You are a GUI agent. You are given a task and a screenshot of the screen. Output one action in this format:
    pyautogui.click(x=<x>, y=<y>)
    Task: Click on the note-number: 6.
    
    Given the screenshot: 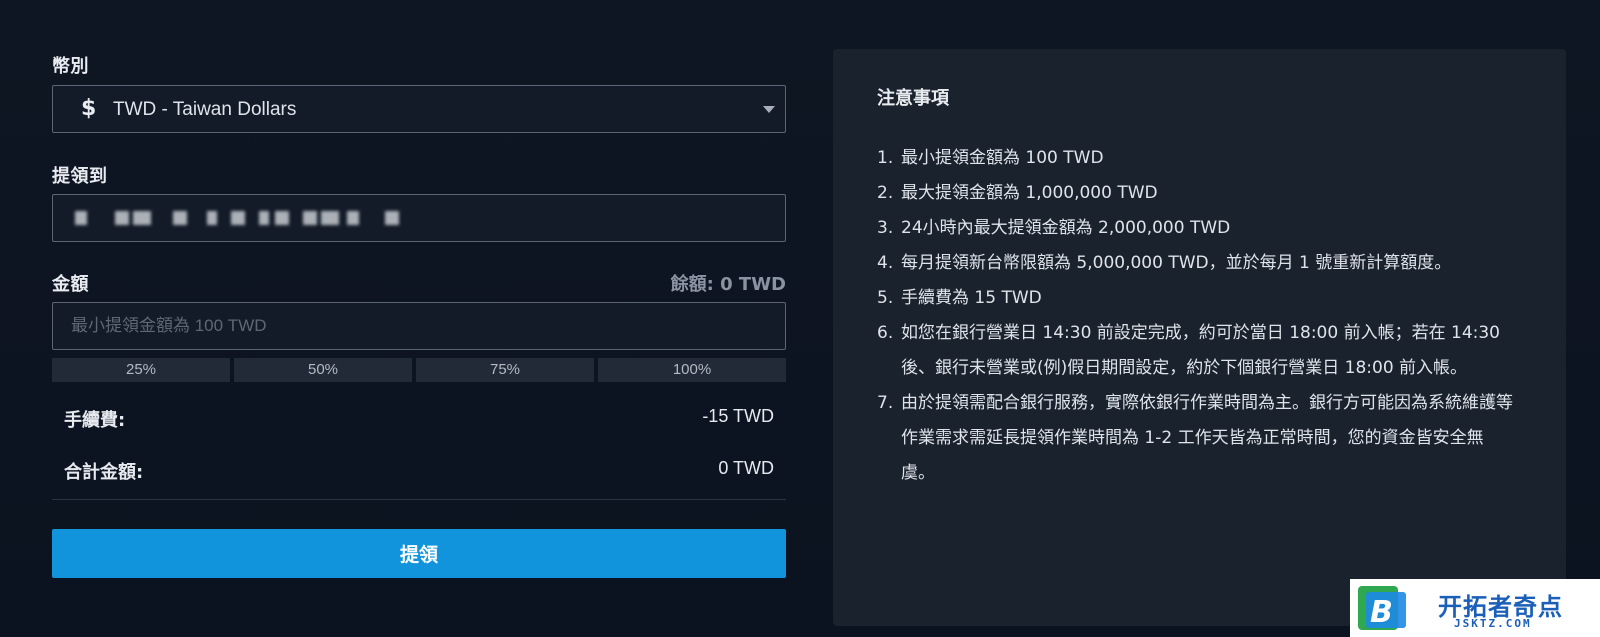 What is the action you would take?
    pyautogui.click(x=885, y=333)
    